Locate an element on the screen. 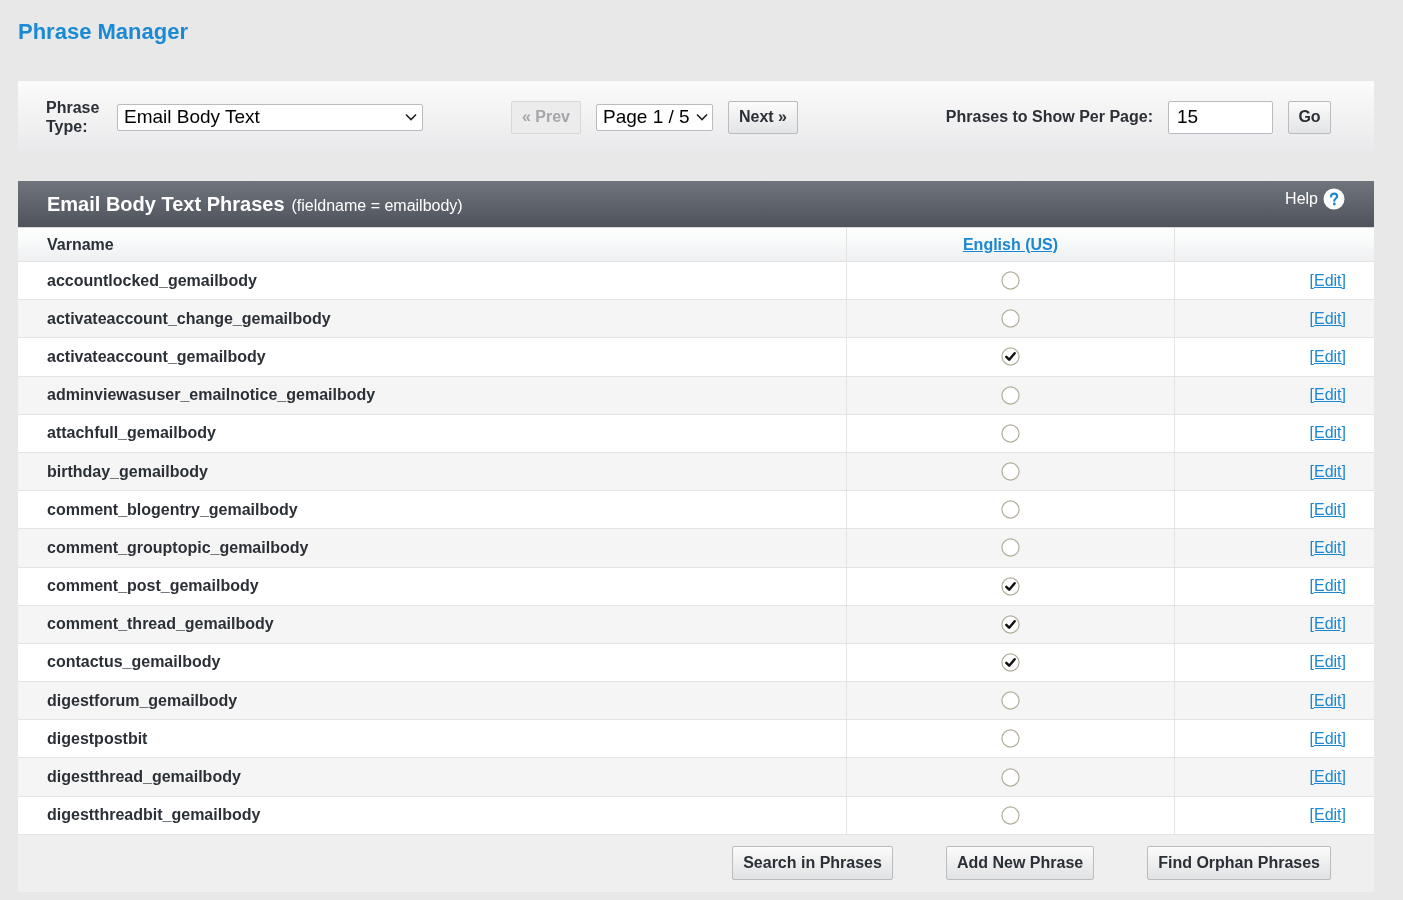  varname-cell-text: digestthreadbit_gemailbody is located at coordinates (154, 815).